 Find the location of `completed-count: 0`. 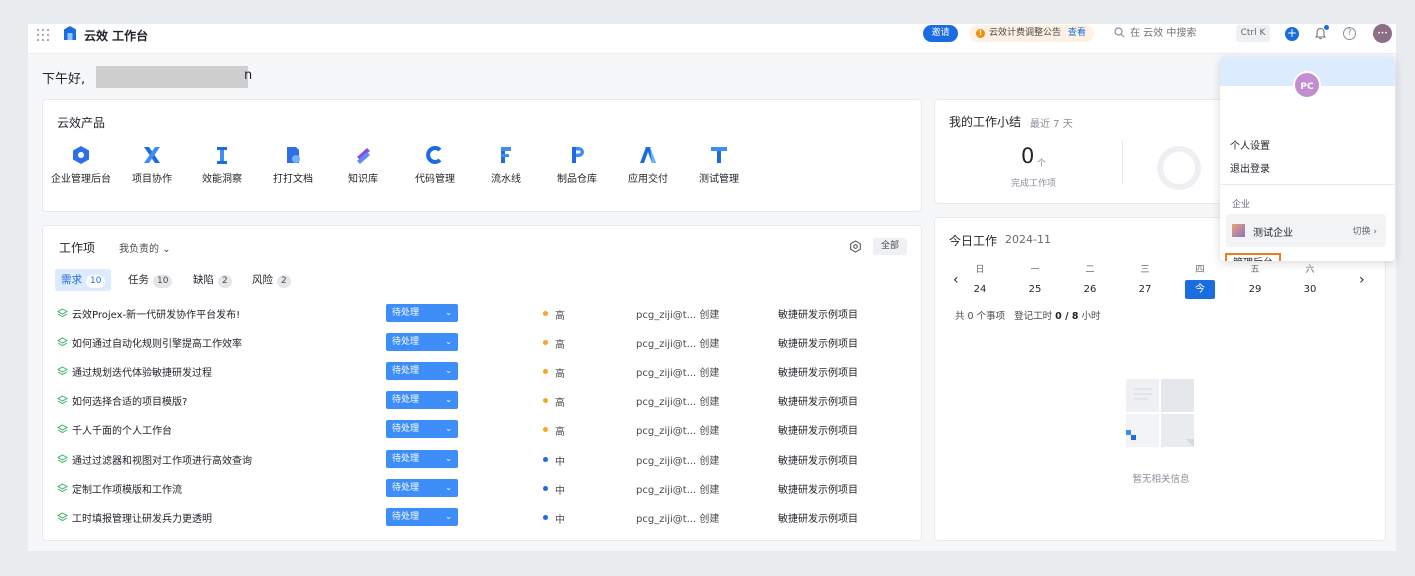

completed-count: 0 is located at coordinates (1028, 156).